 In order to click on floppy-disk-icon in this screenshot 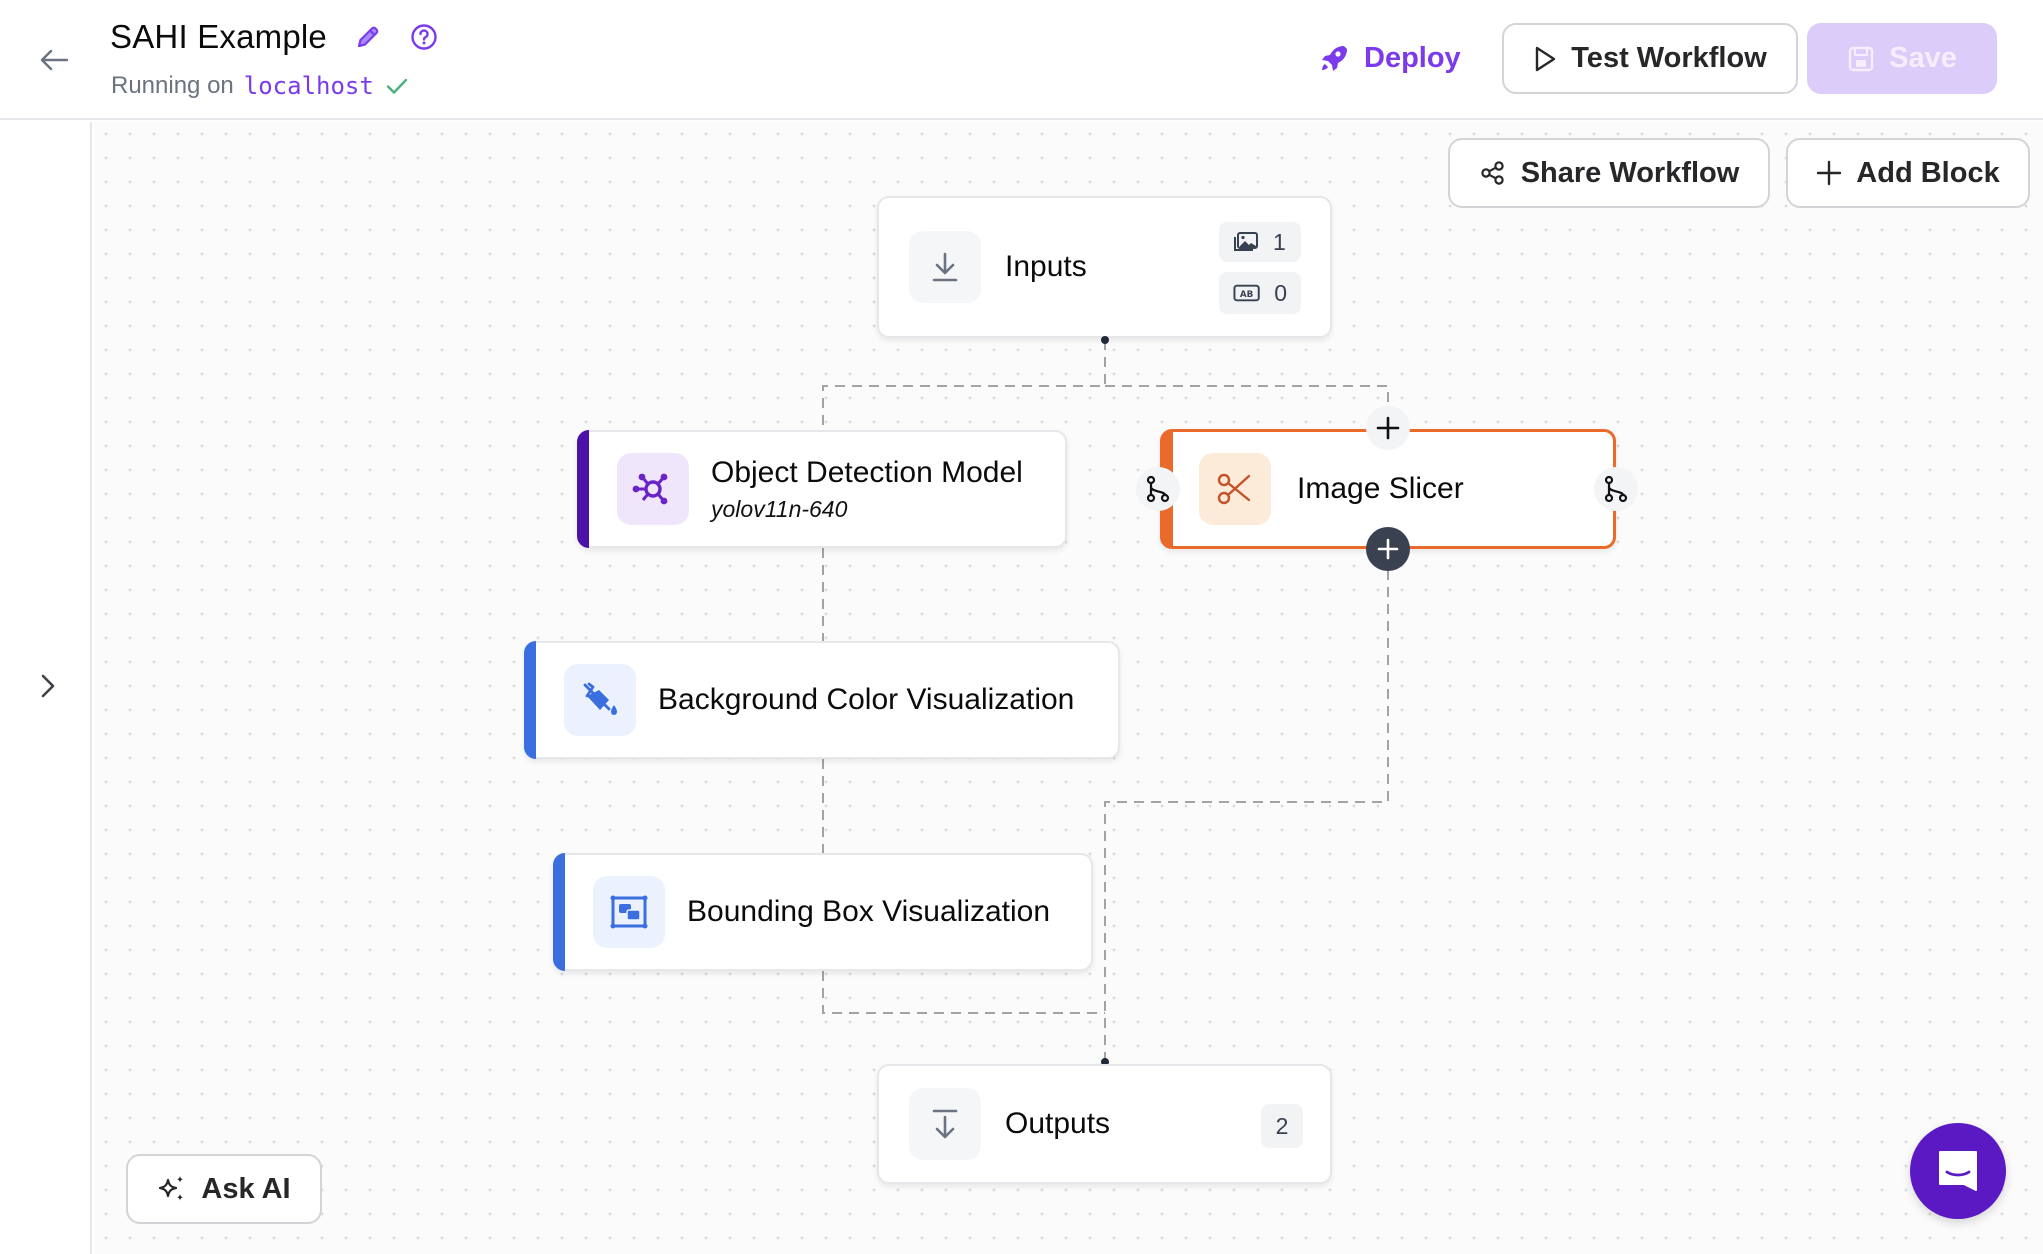, I will do `click(1861, 58)`.